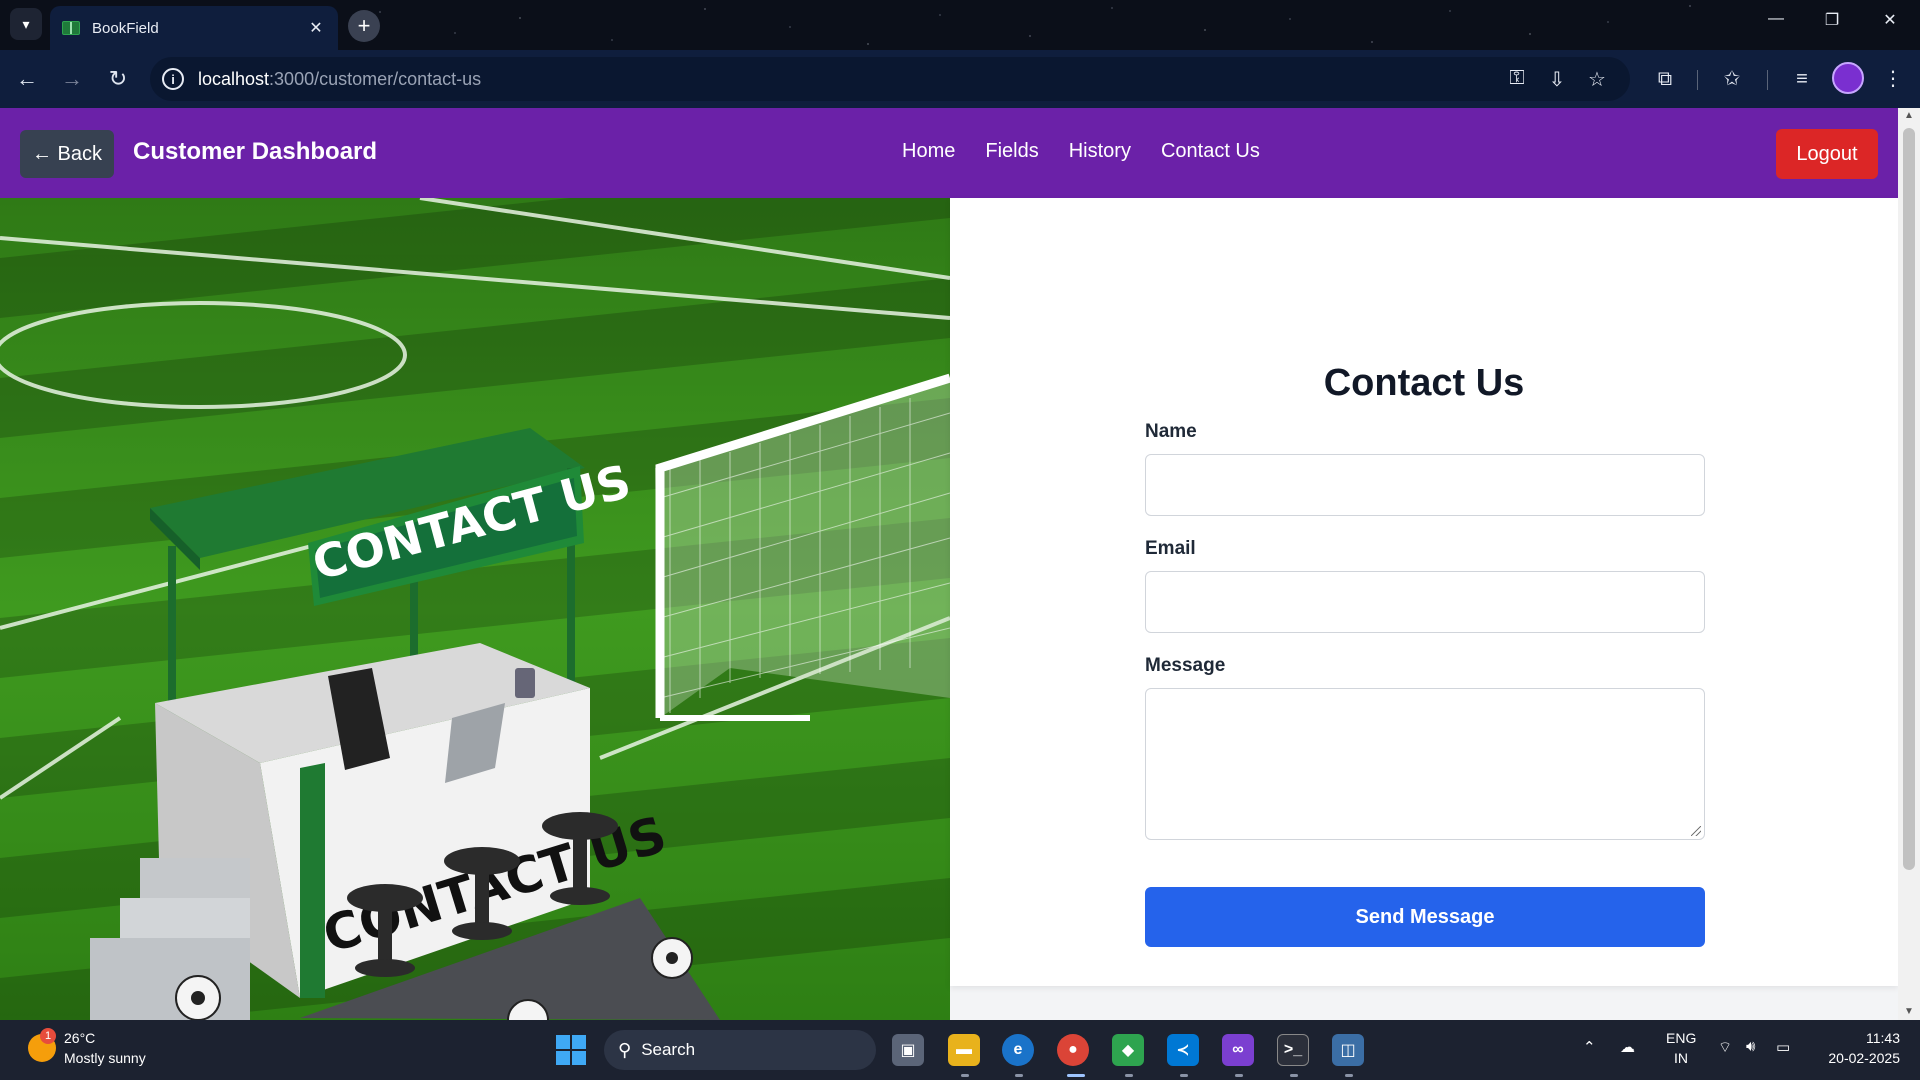 This screenshot has height=1080, width=1920. What do you see at coordinates (1018, 1050) in the screenshot?
I see `edge-browser-icon: e` at bounding box center [1018, 1050].